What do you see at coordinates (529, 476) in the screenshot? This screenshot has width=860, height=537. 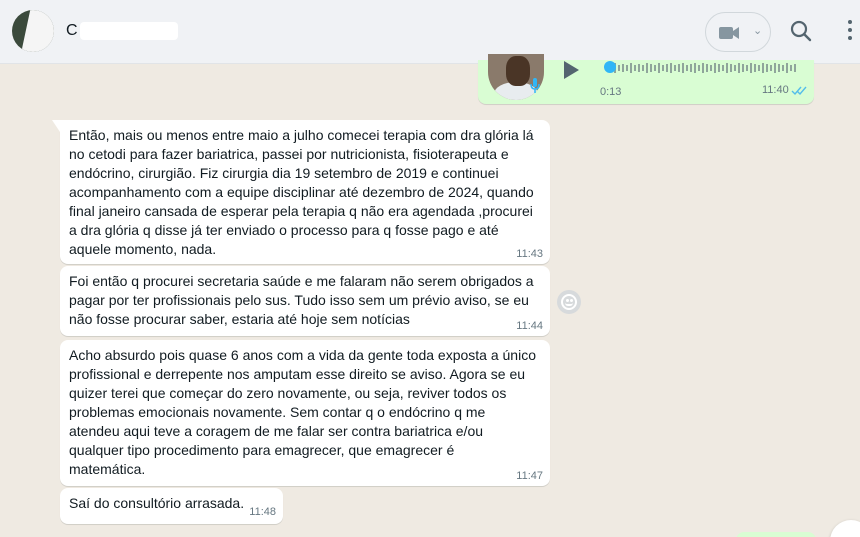 I see `message-time: 11:47` at bounding box center [529, 476].